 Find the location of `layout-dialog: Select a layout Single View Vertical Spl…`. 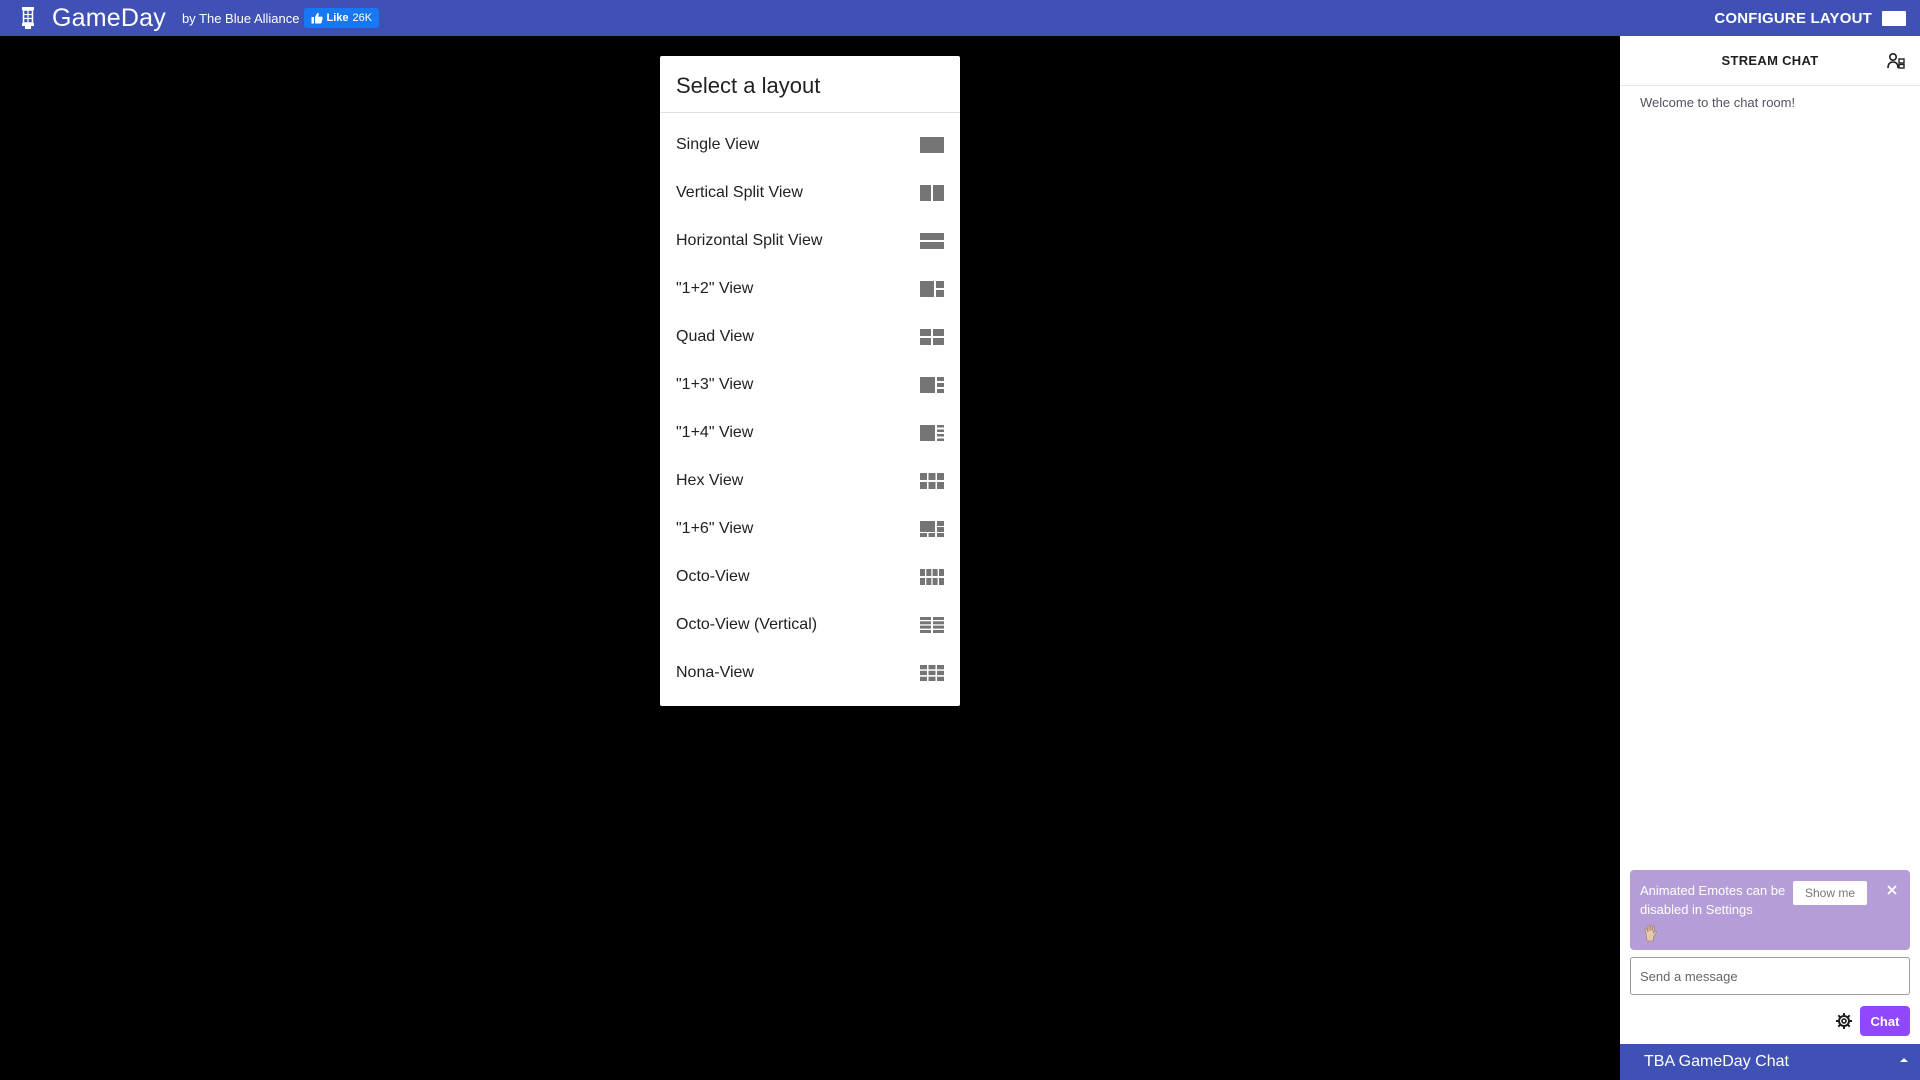

layout-dialog: Select a layout Single View Vertical Spl… is located at coordinates (810, 381).